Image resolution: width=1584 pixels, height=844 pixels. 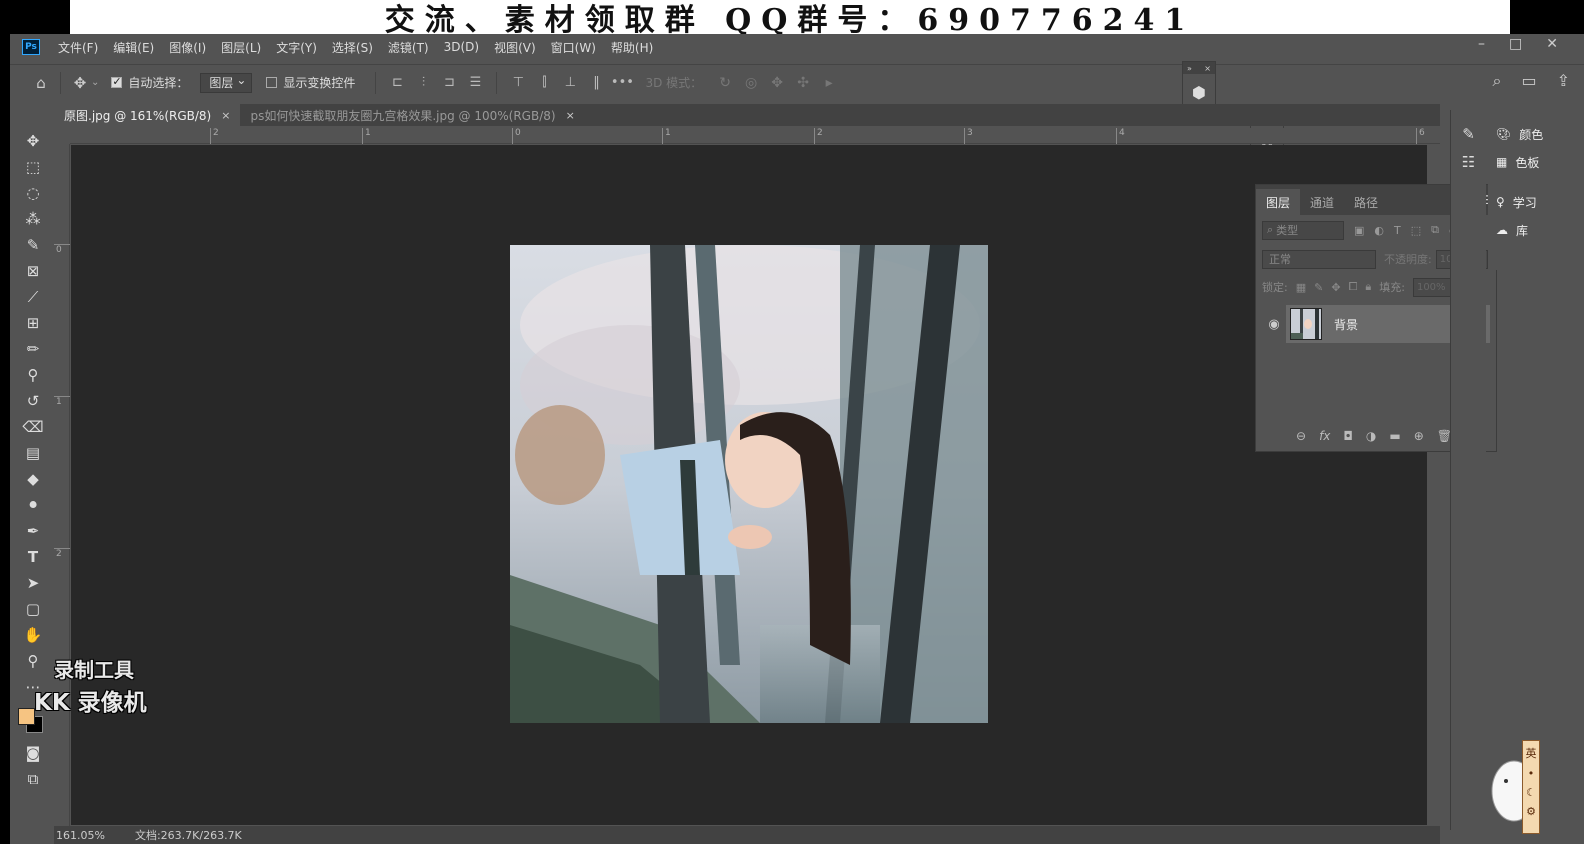 I want to click on frame-tool-icon: ⊠, so click(x=33, y=271).